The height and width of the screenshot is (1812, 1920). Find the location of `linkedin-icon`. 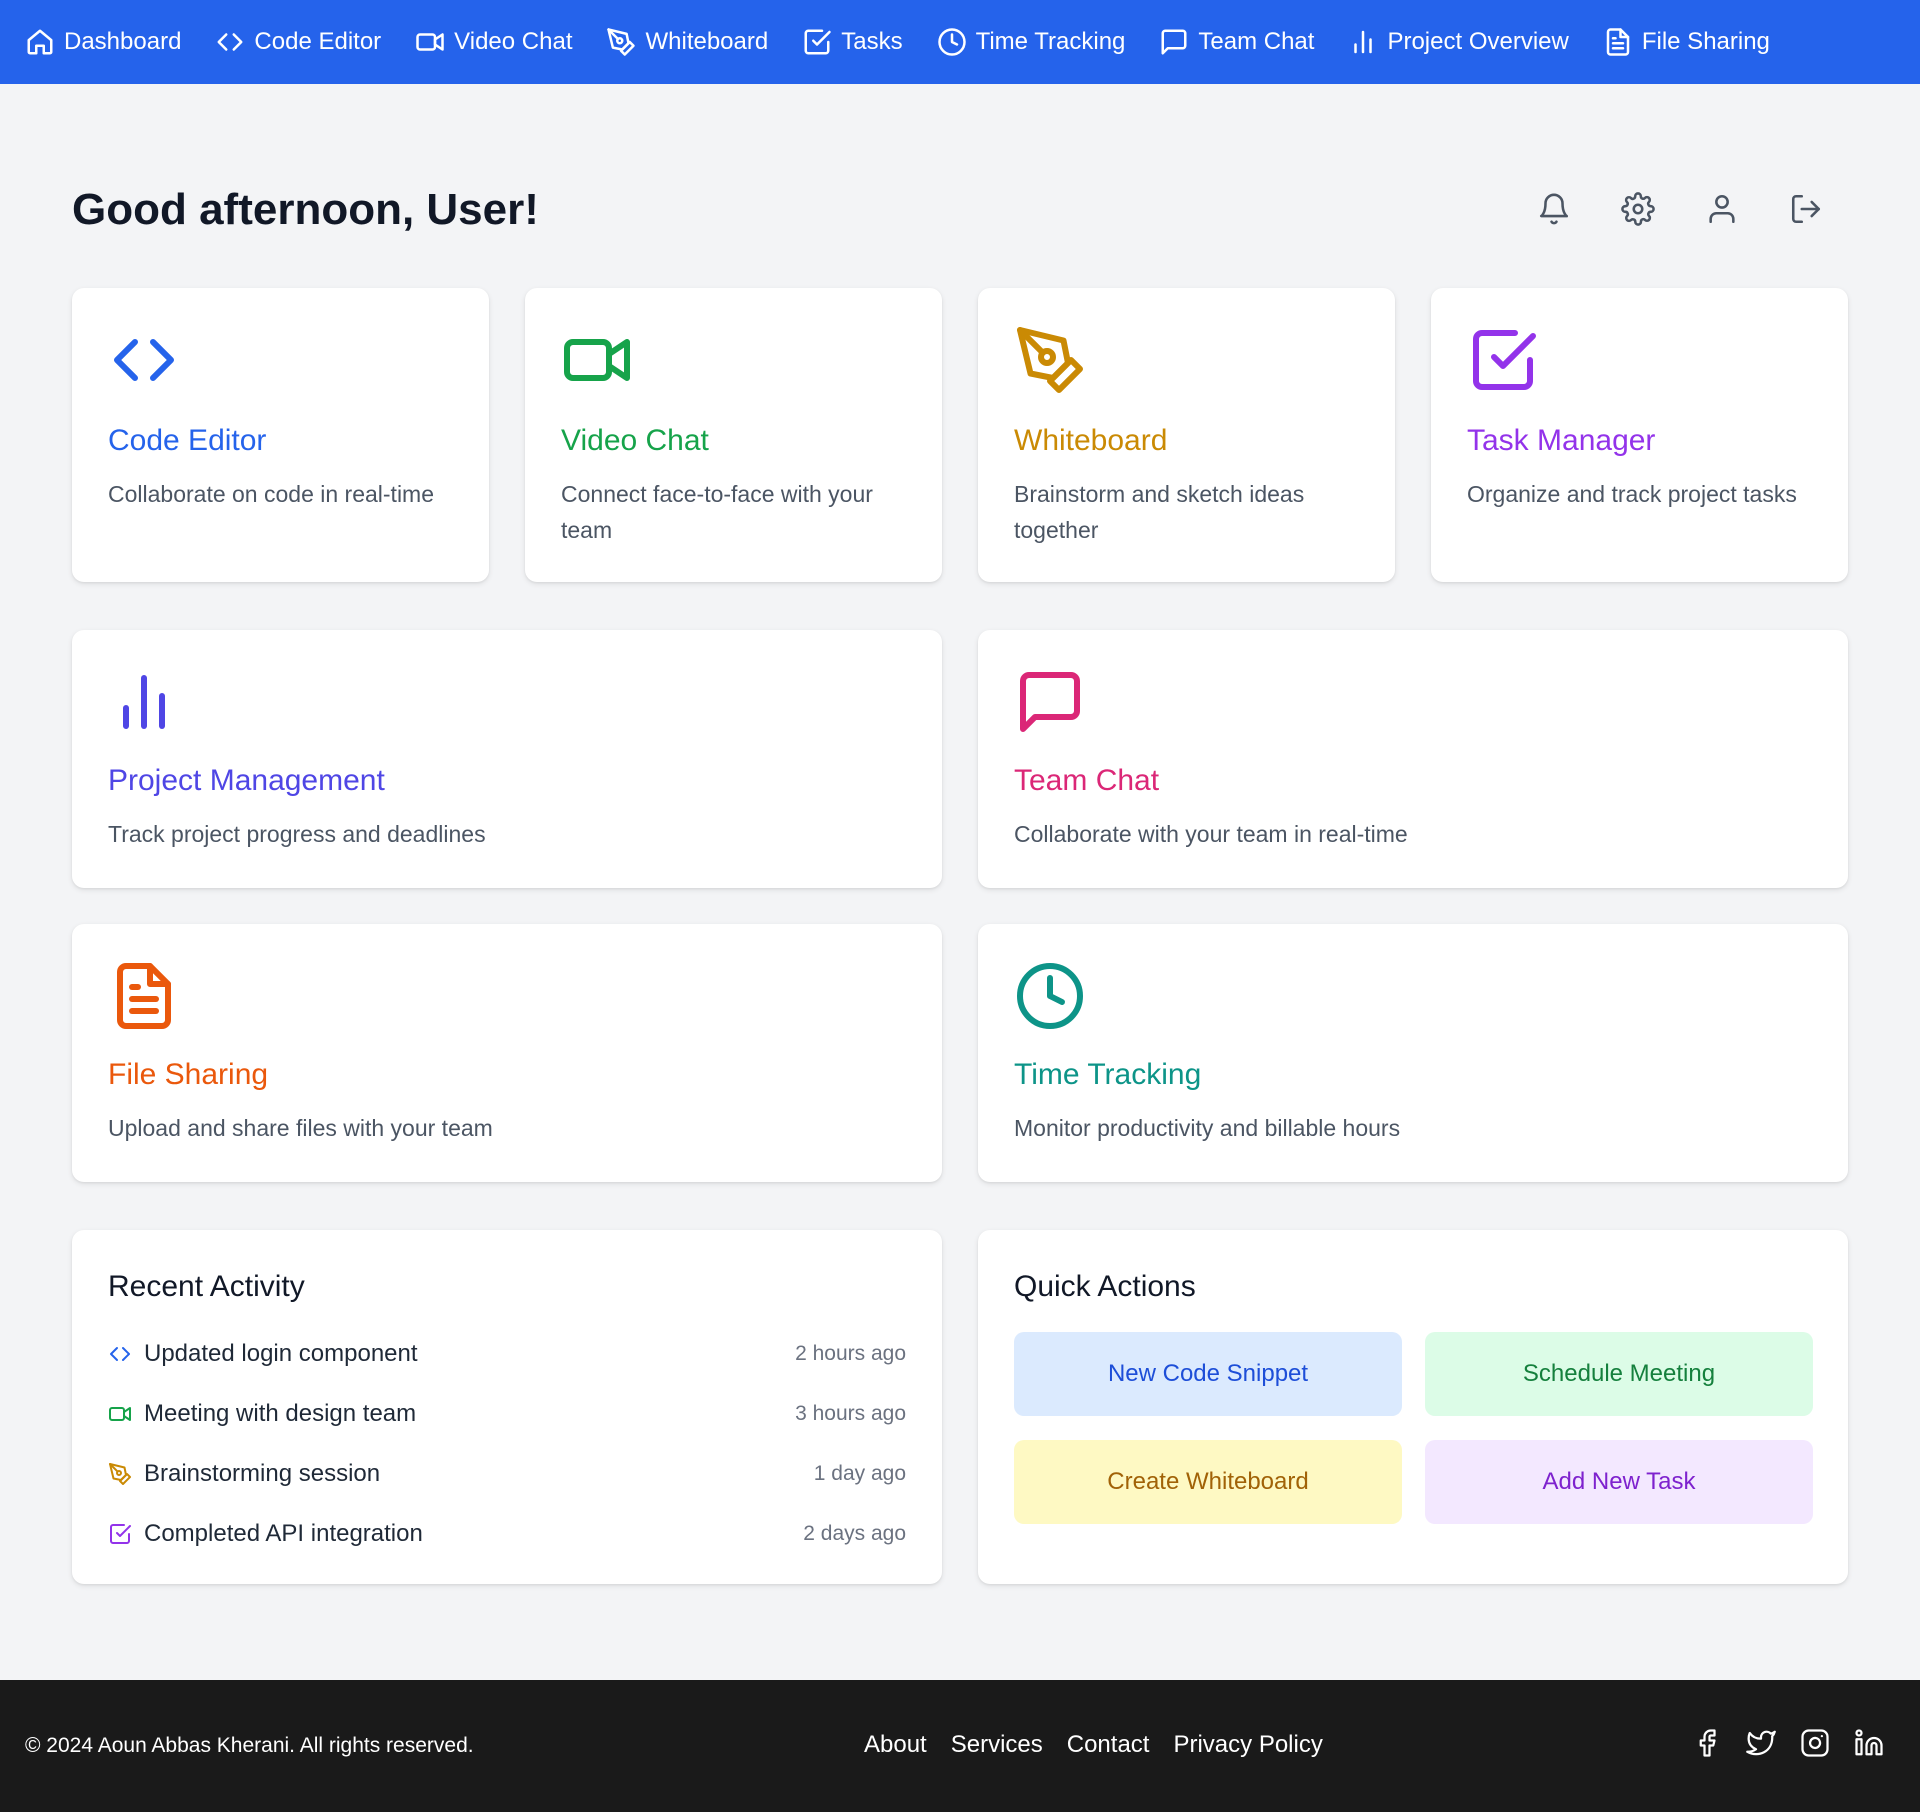

linkedin-icon is located at coordinates (1869, 1742).